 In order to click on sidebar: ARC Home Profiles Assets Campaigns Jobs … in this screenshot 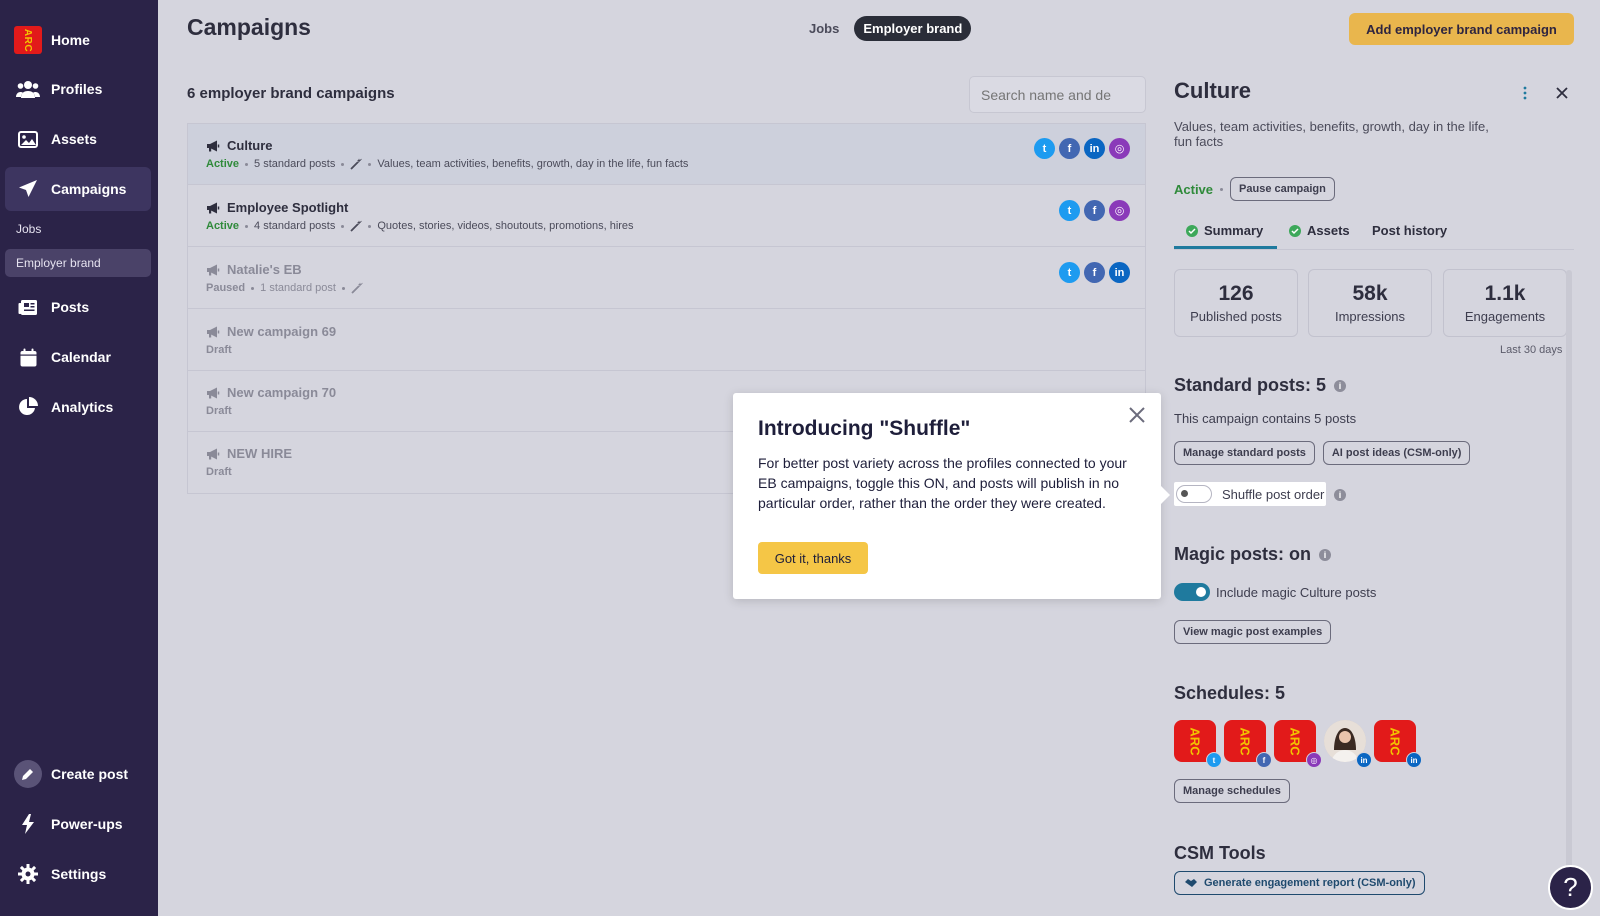, I will do `click(79, 458)`.